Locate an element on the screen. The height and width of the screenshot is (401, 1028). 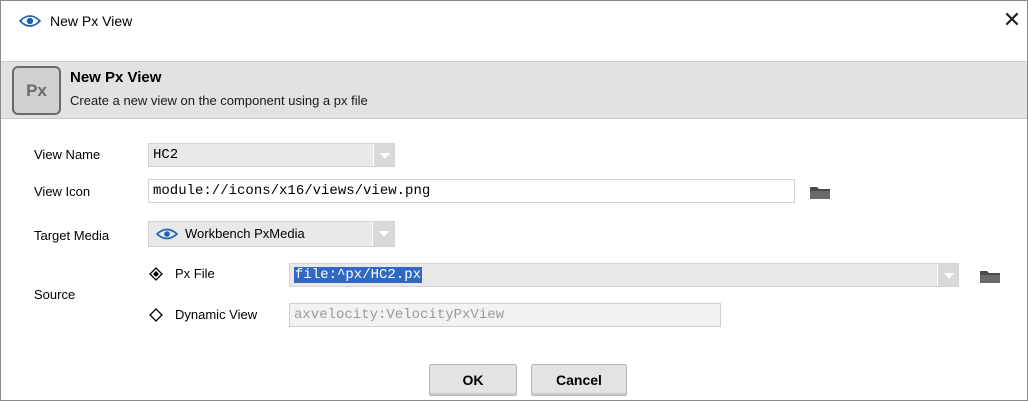
px-file-radio is located at coordinates (156, 274).